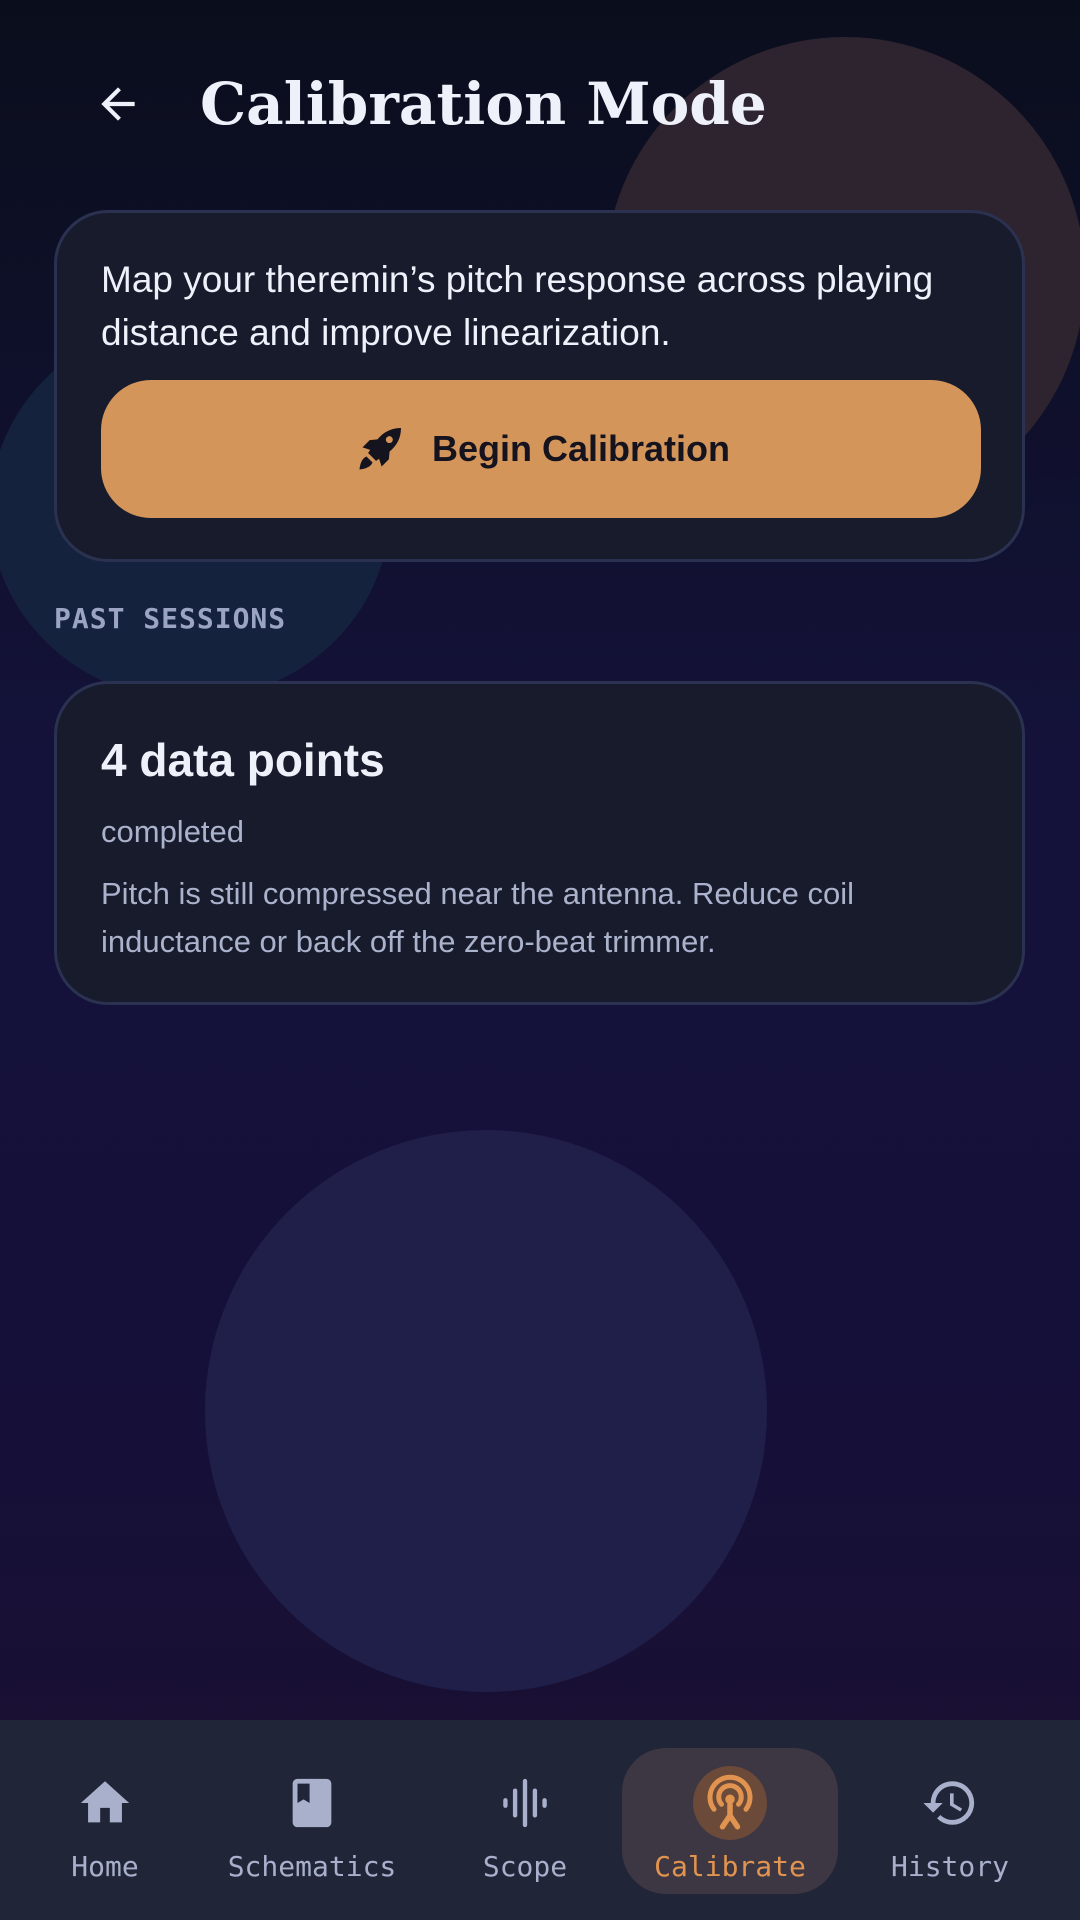  What do you see at coordinates (483, 104) in the screenshot?
I see `page-title: Calibration Mode` at bounding box center [483, 104].